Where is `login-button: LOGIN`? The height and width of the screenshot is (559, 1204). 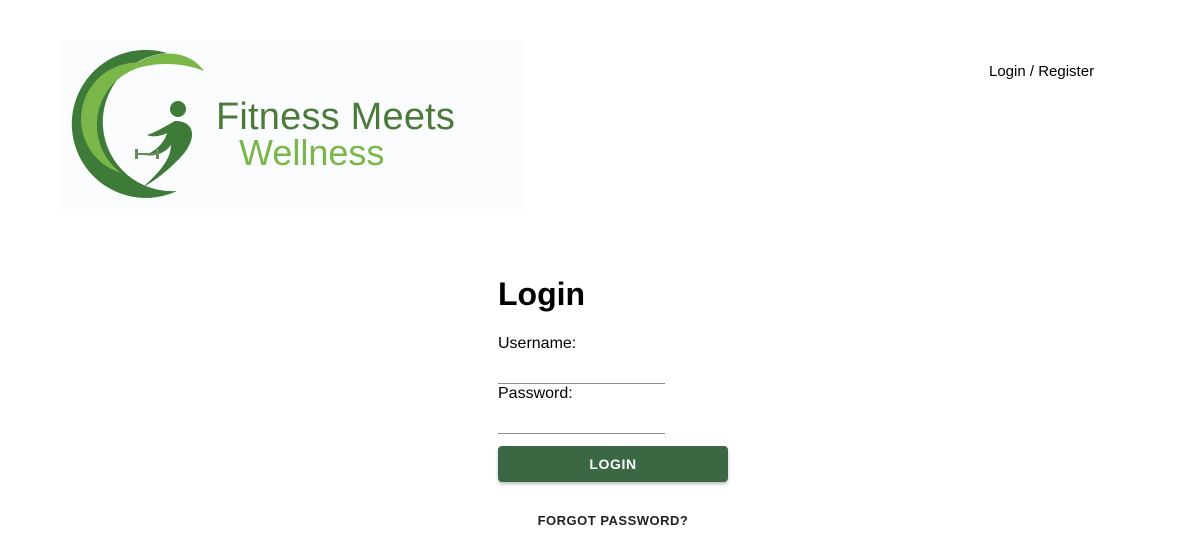 login-button: LOGIN is located at coordinates (613, 464).